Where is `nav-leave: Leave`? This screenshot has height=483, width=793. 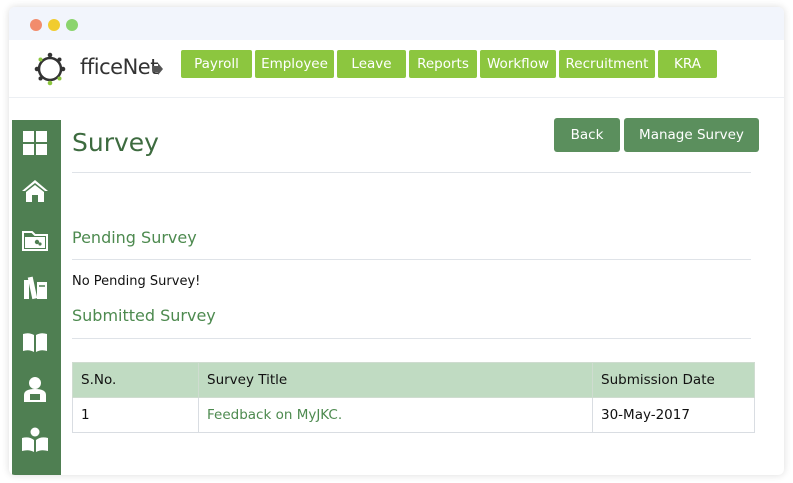
nav-leave: Leave is located at coordinates (371, 64).